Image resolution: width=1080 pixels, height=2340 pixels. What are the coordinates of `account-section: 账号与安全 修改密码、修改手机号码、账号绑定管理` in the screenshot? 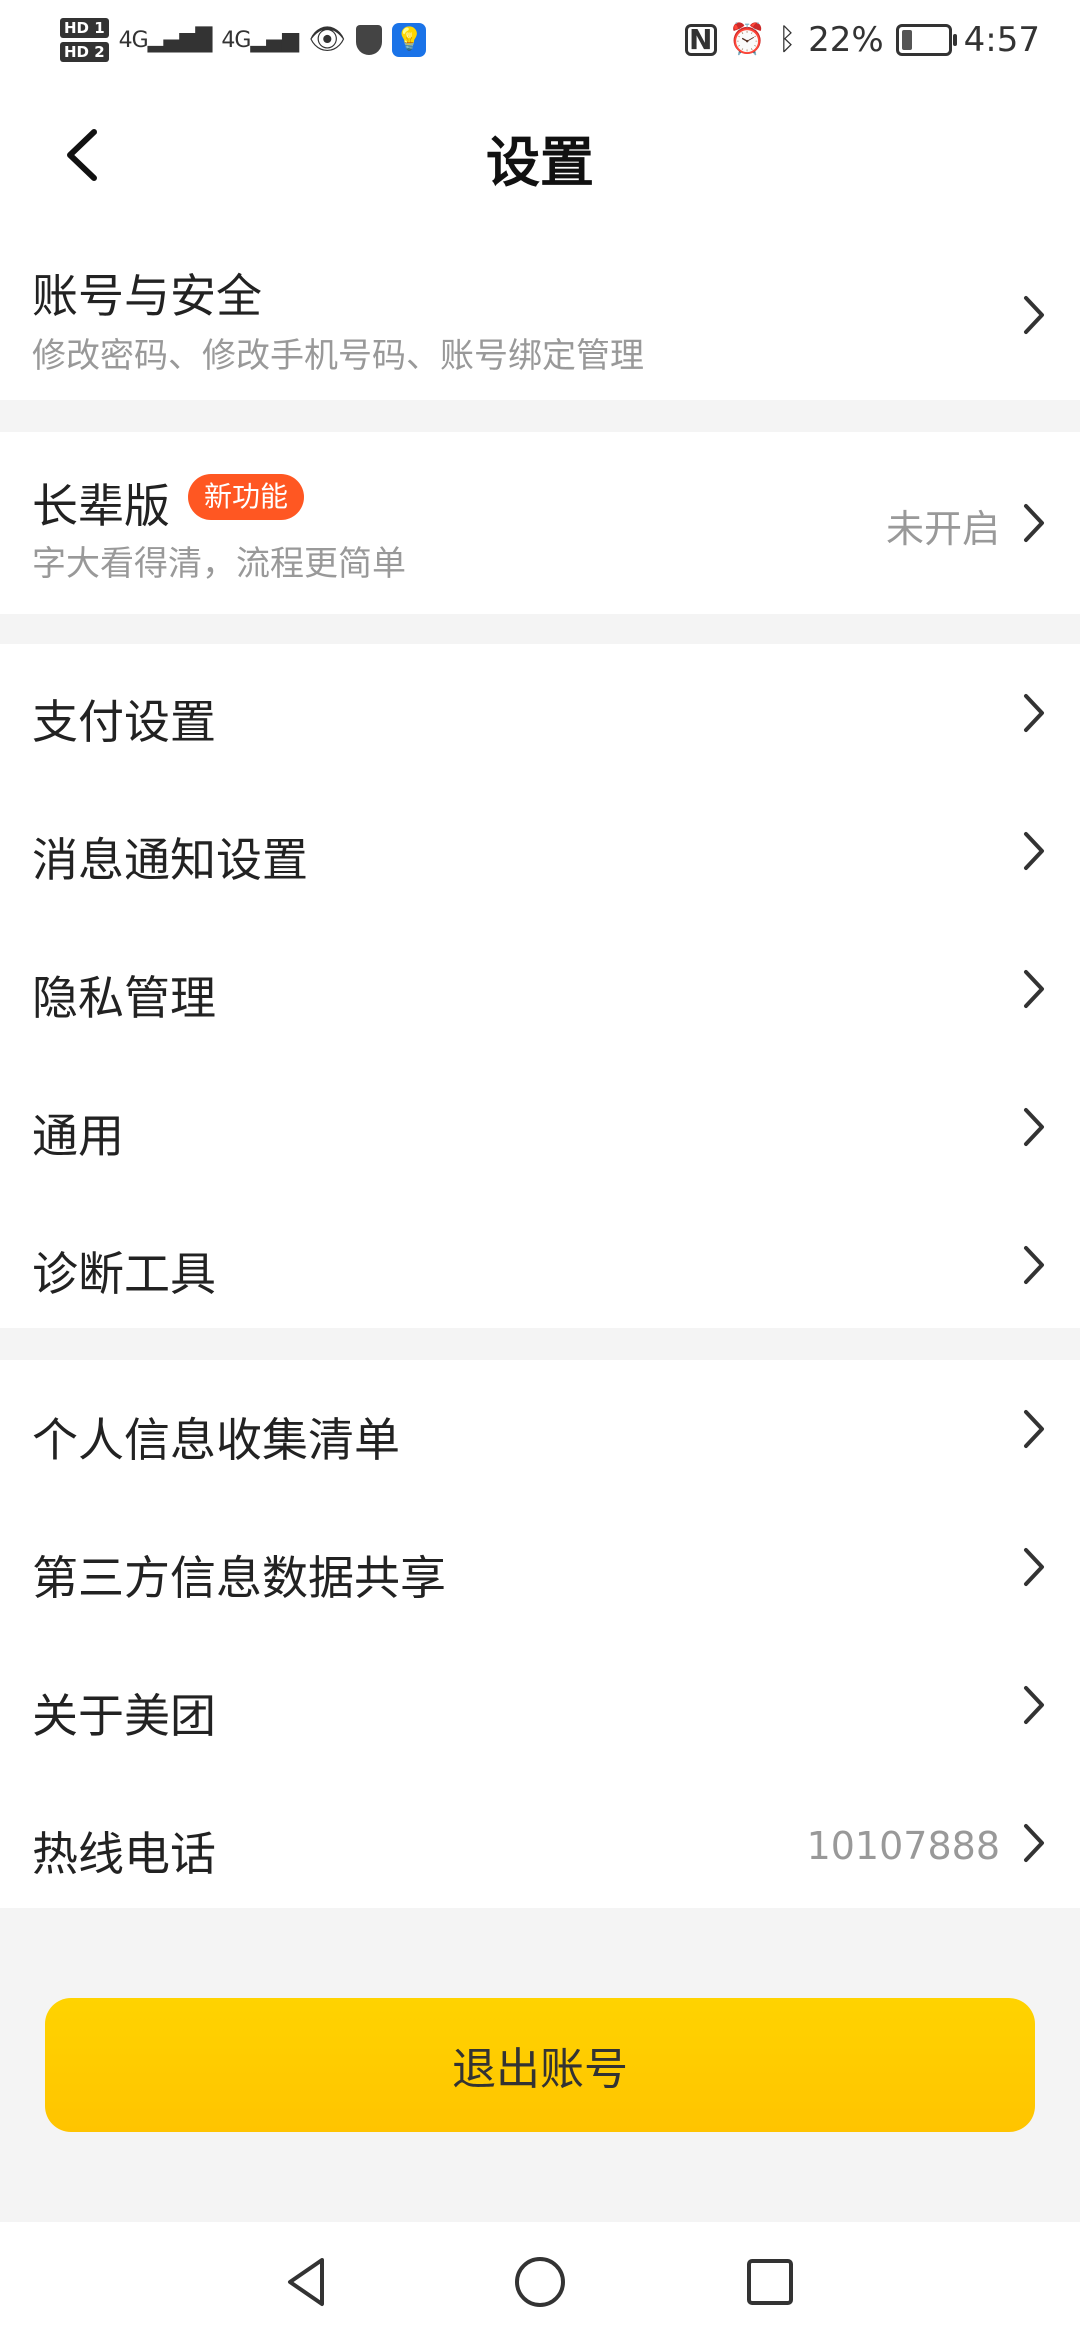 It's located at (540, 315).